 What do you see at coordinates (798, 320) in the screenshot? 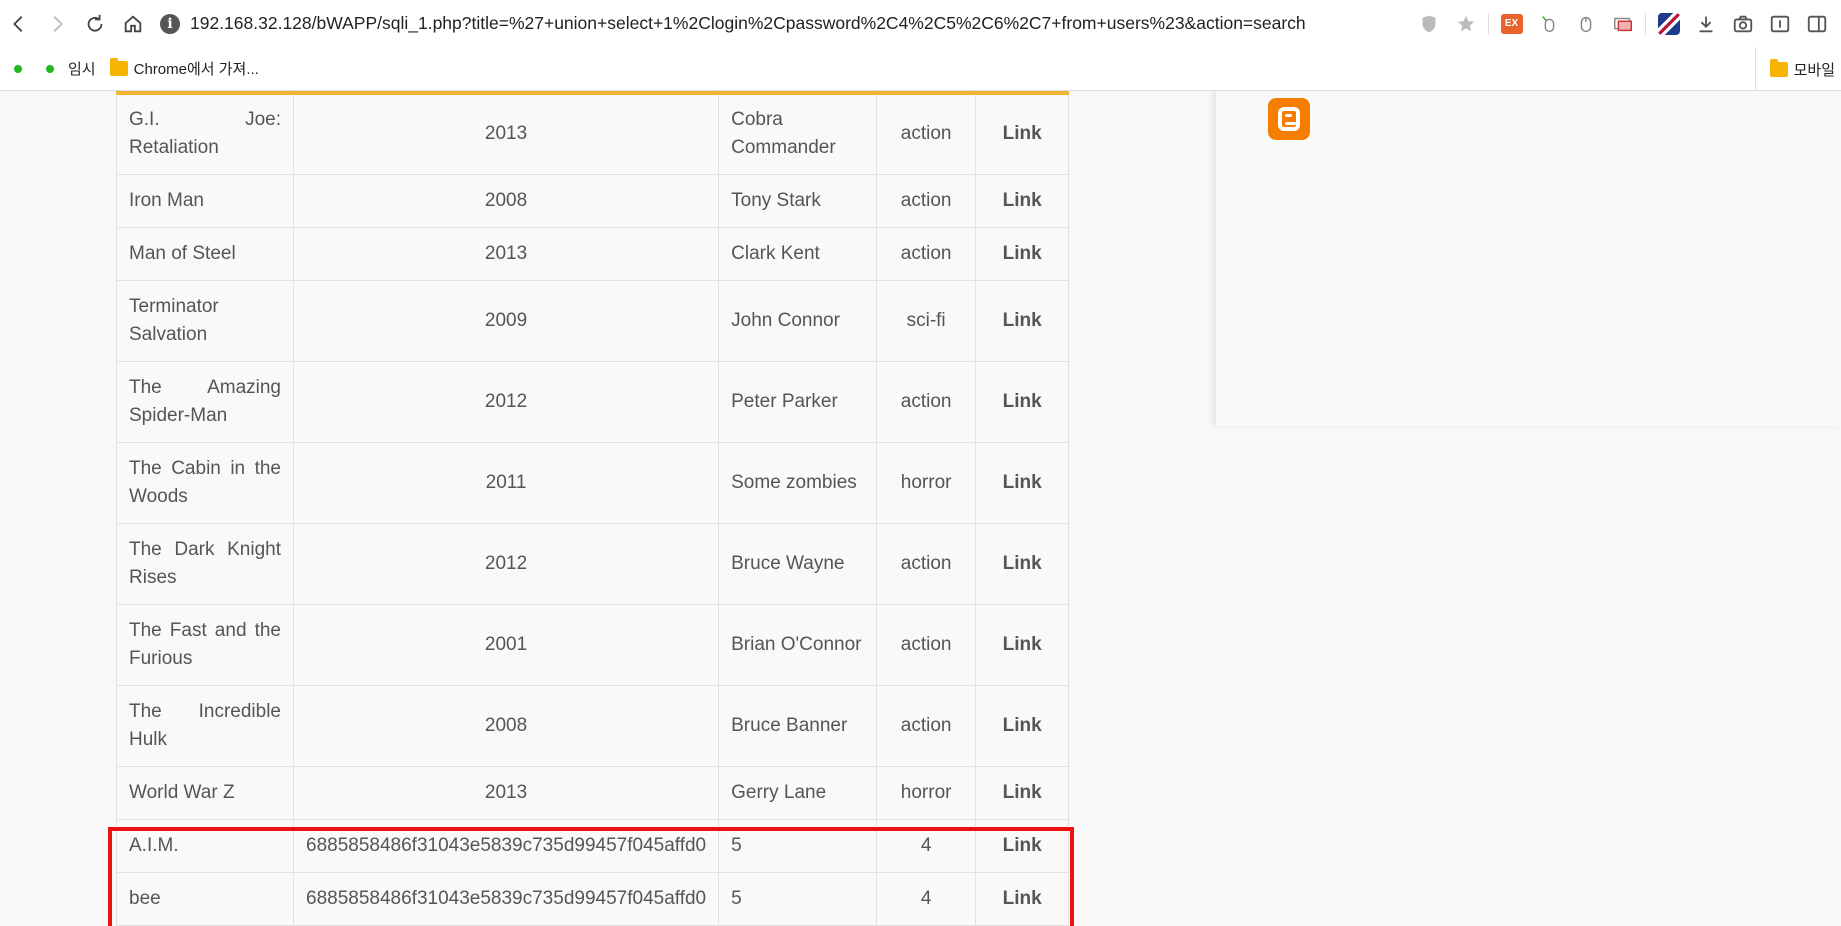
I see `main-character-cell: John Connor` at bounding box center [798, 320].